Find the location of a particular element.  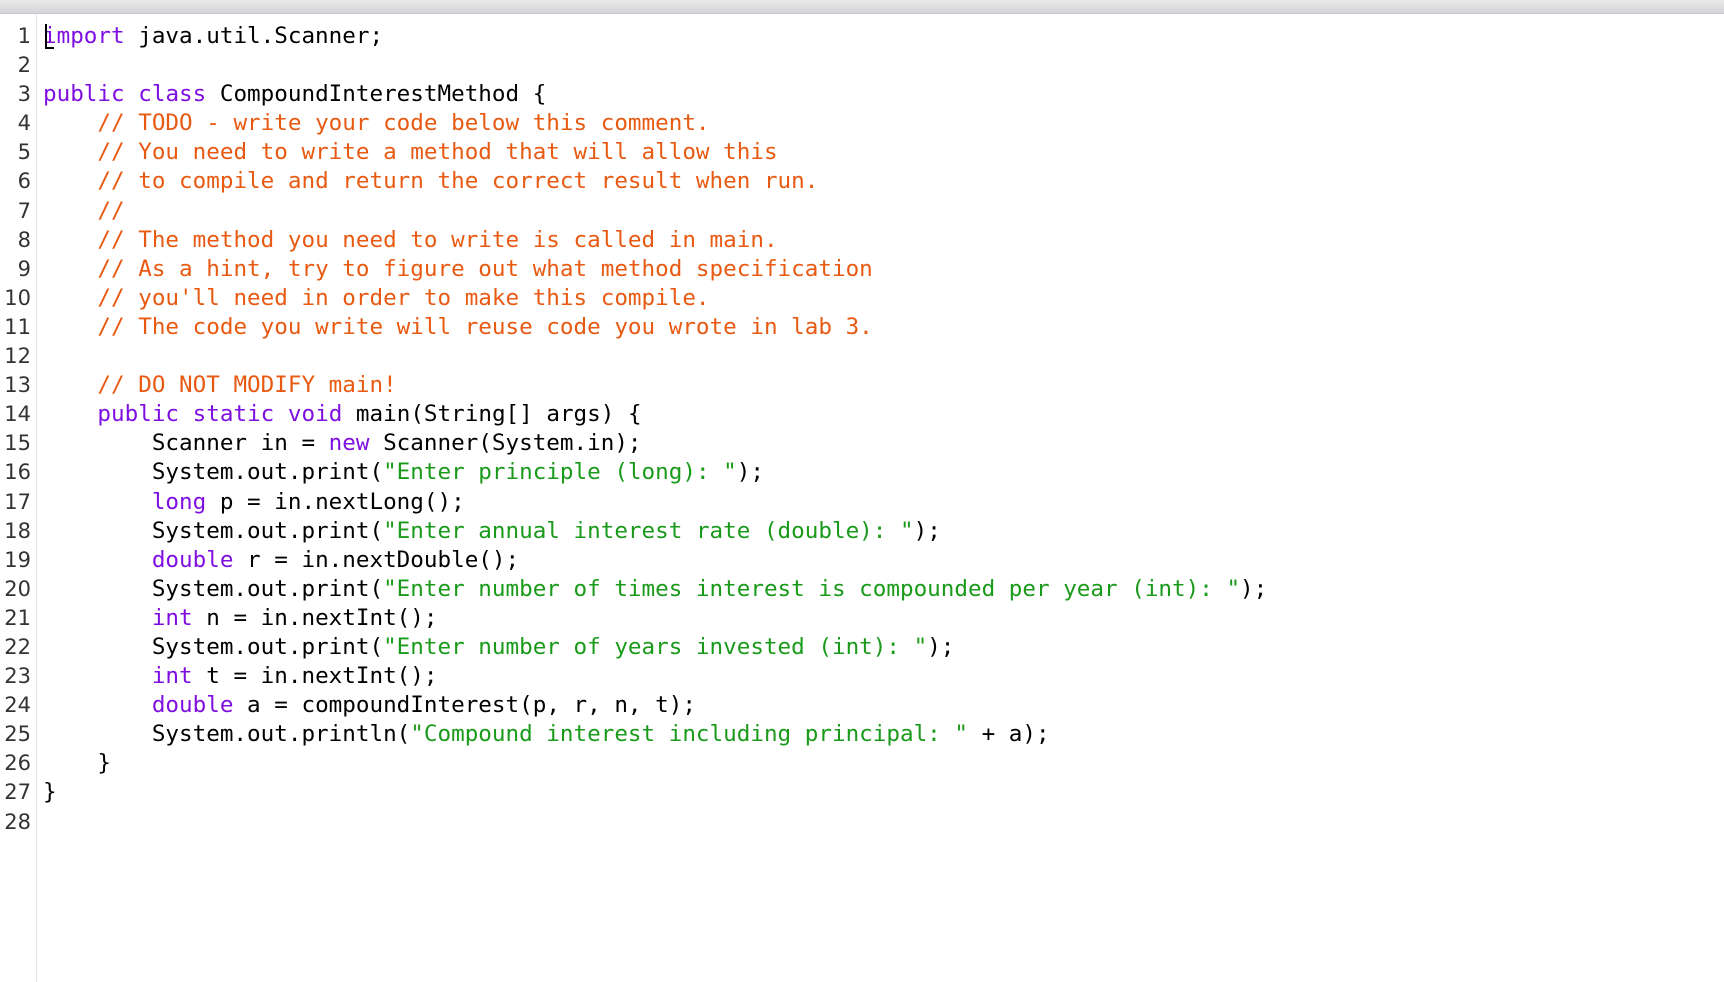

line-number: 24 is located at coordinates (17, 705).